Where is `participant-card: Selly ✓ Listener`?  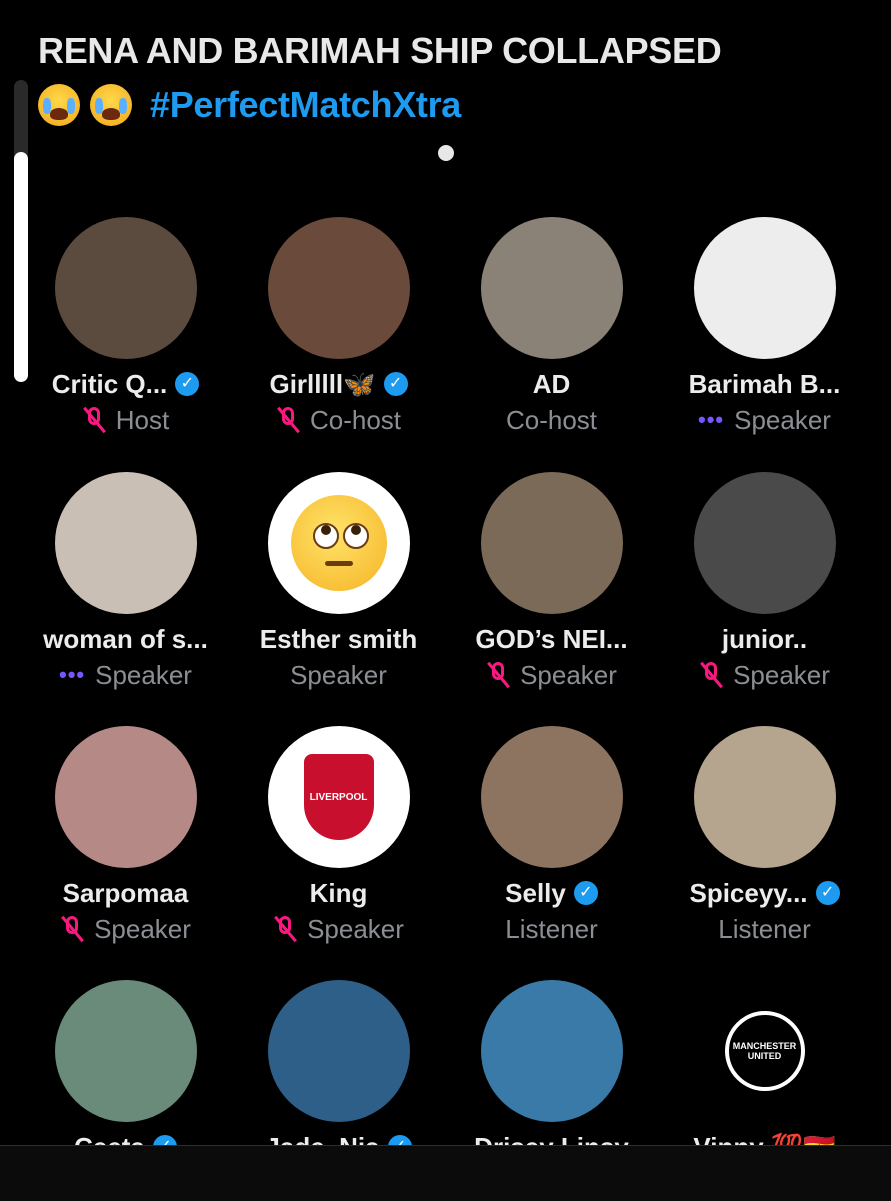 participant-card: Selly ✓ Listener is located at coordinates (551, 836).